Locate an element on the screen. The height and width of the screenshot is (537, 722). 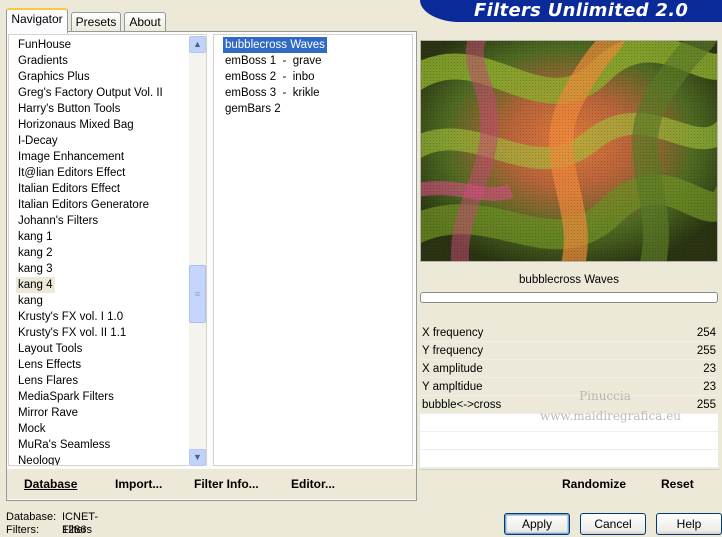
app-title: Filters Unlimited 2.0 is located at coordinates (581, 10).